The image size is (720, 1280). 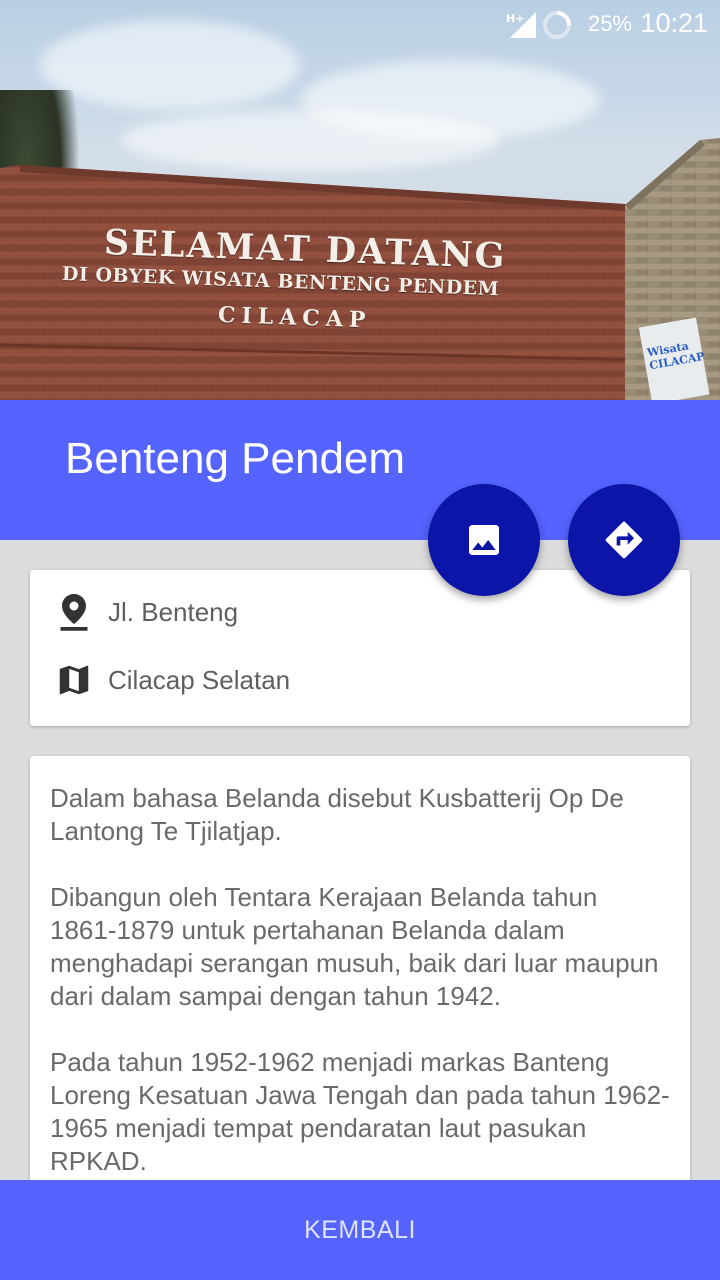 I want to click on back-button: KEMBALI, so click(x=360, y=1230).